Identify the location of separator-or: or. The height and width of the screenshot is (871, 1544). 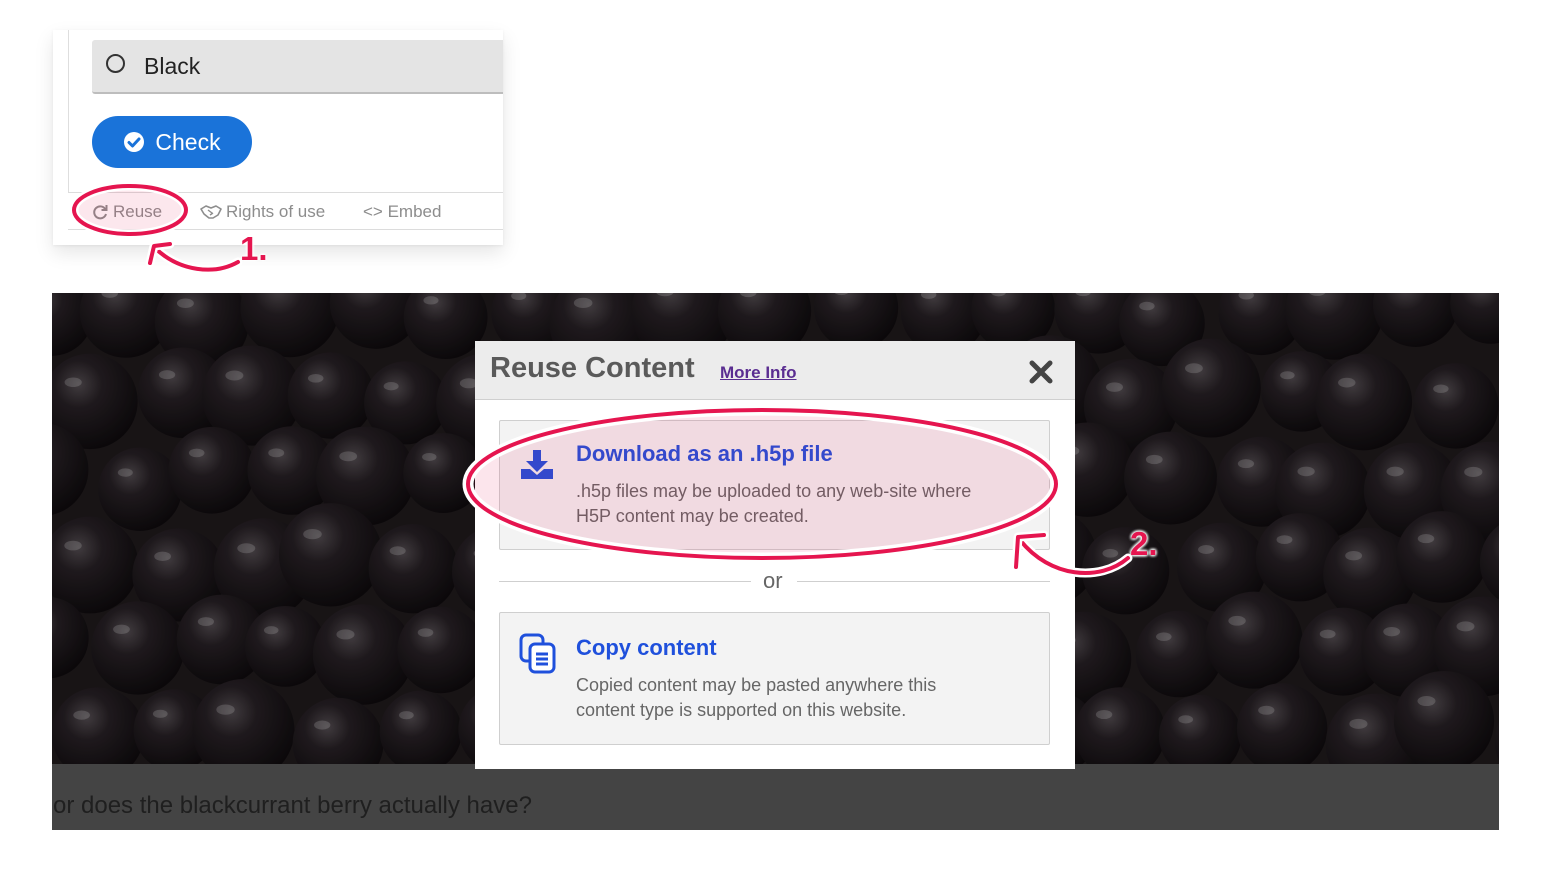
(773, 580).